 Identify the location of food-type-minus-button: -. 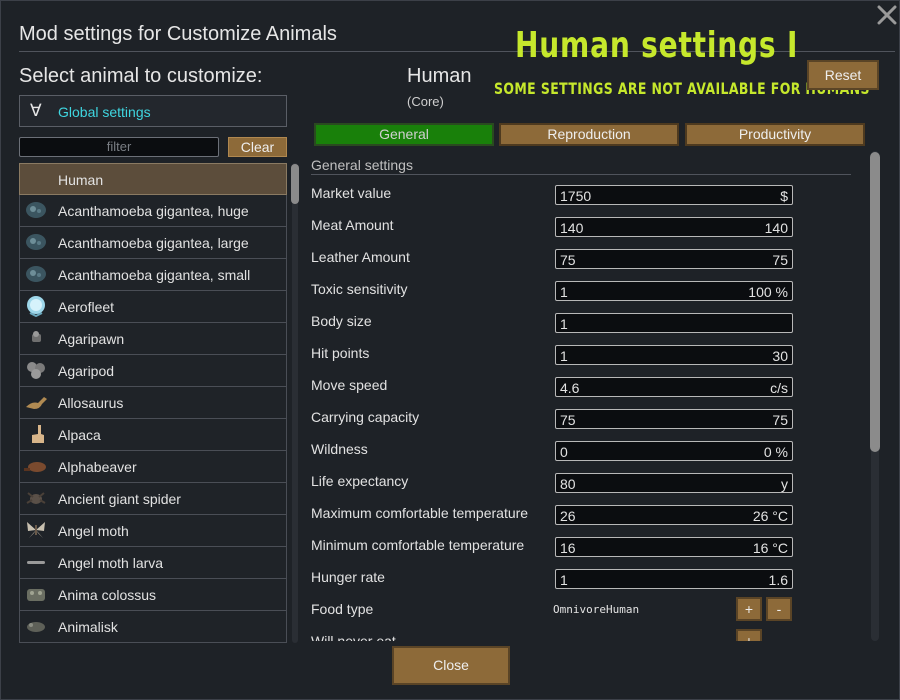
(779, 609).